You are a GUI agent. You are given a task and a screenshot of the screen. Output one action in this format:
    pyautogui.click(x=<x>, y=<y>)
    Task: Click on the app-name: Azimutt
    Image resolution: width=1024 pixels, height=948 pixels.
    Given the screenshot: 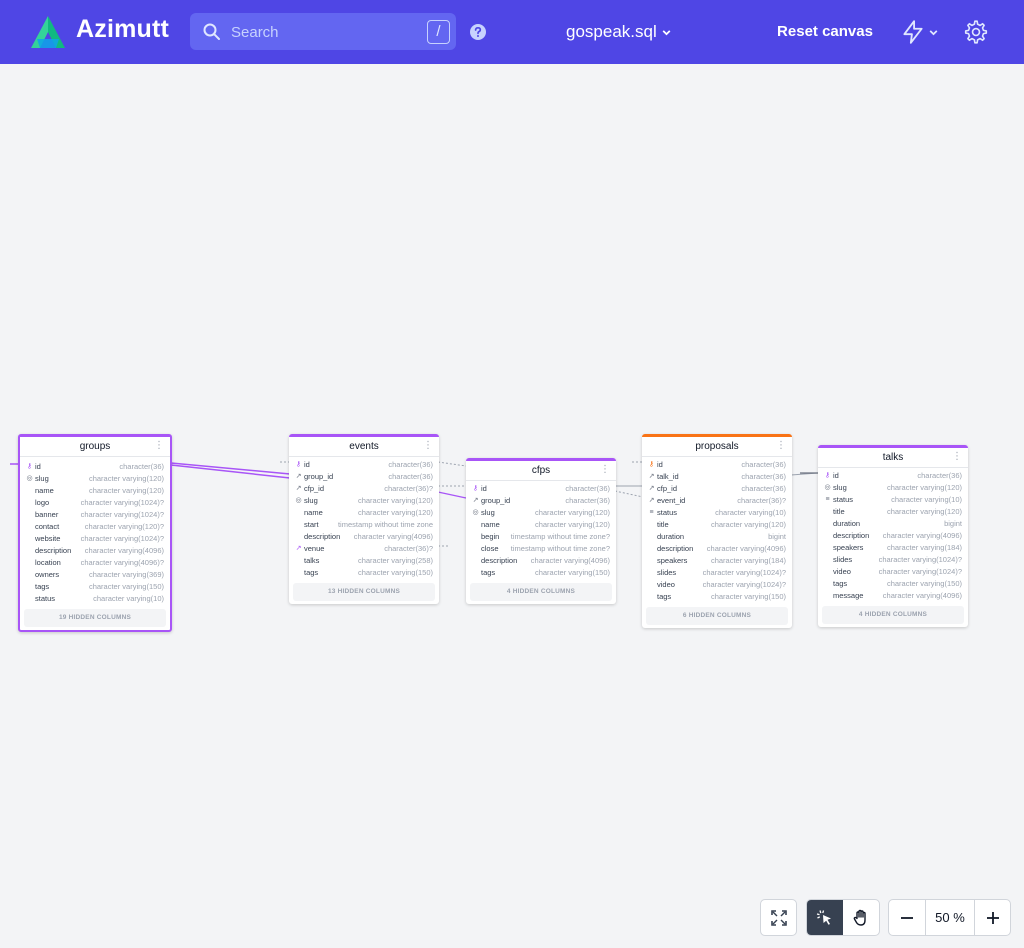 What is the action you would take?
    pyautogui.click(x=122, y=29)
    